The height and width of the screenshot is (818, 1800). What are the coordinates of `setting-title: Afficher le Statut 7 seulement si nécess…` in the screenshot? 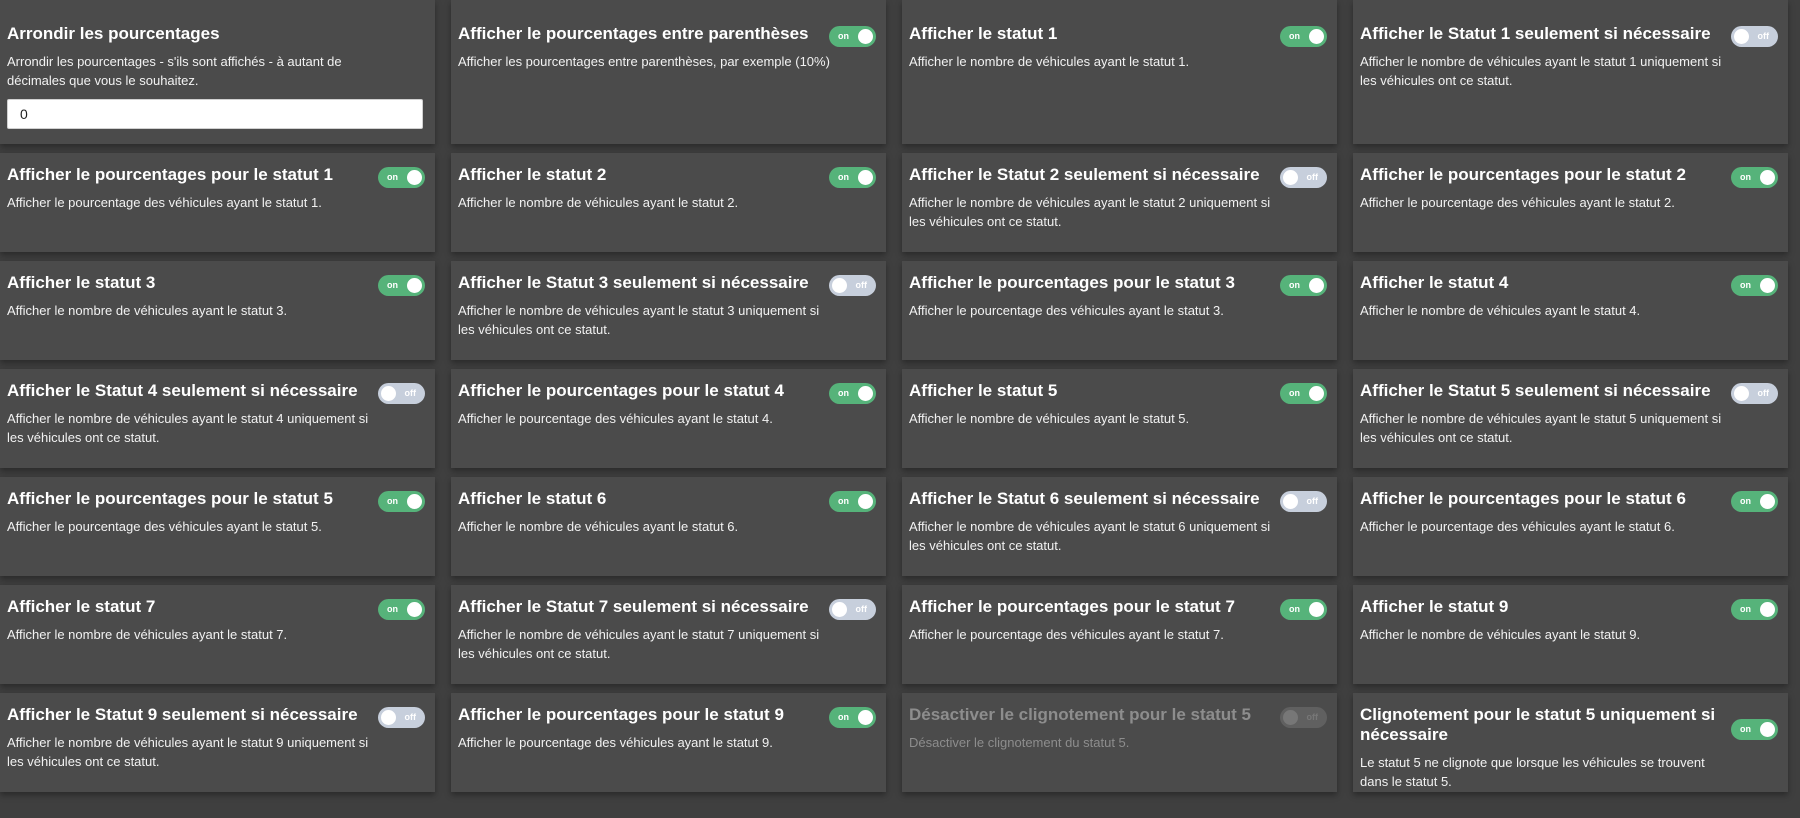 It's located at (633, 606).